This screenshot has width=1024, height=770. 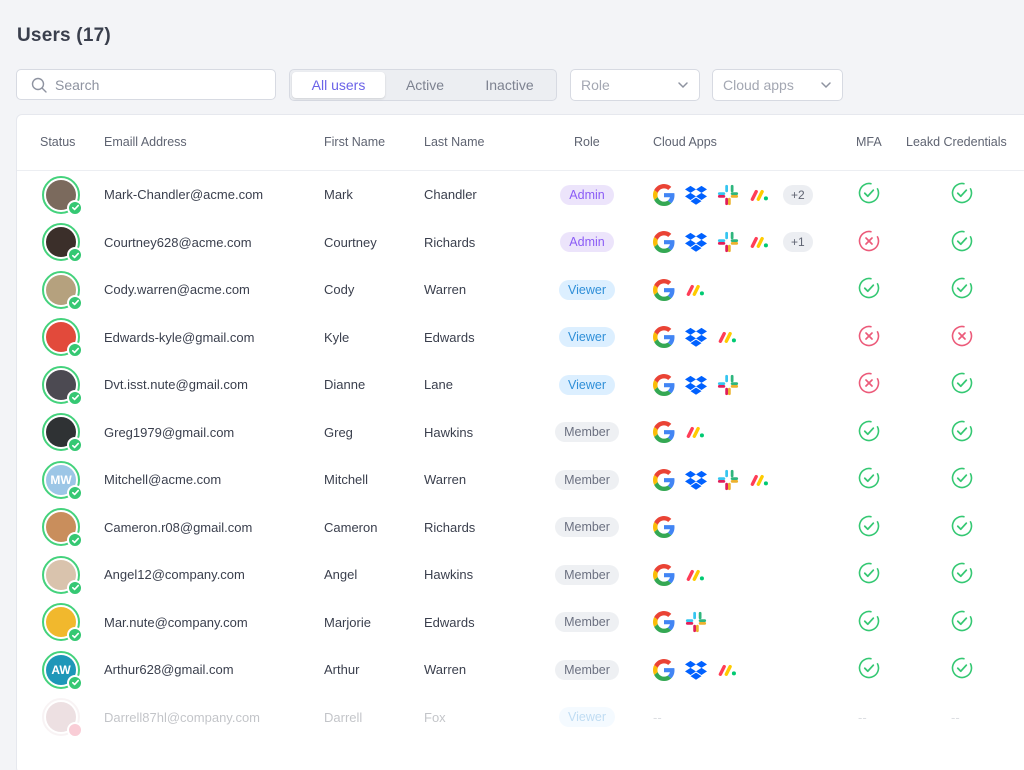 What do you see at coordinates (75, 730) in the screenshot?
I see `status-inactive-icon` at bounding box center [75, 730].